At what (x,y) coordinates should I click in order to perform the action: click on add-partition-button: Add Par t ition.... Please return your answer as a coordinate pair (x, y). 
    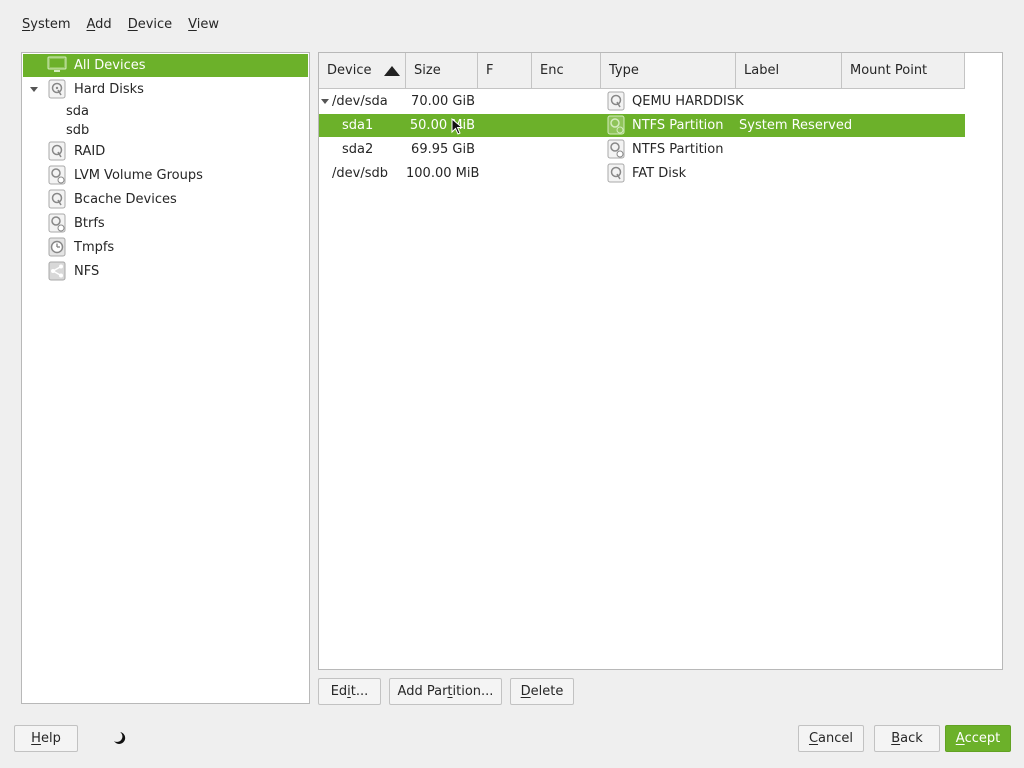
    Looking at the image, I should click on (445, 691).